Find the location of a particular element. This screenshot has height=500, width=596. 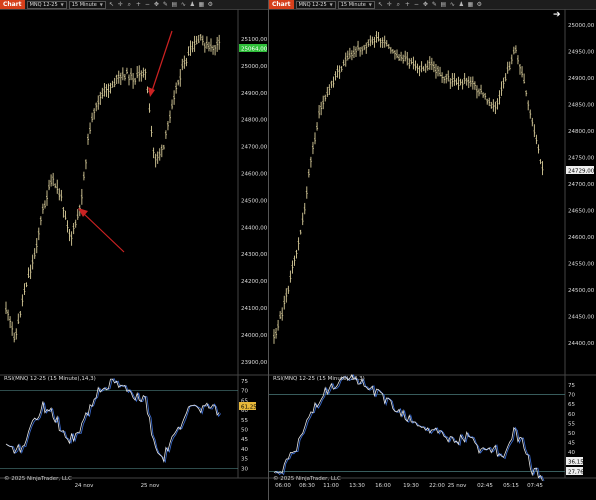

time-tick-label: 19:30 is located at coordinates (411, 486).